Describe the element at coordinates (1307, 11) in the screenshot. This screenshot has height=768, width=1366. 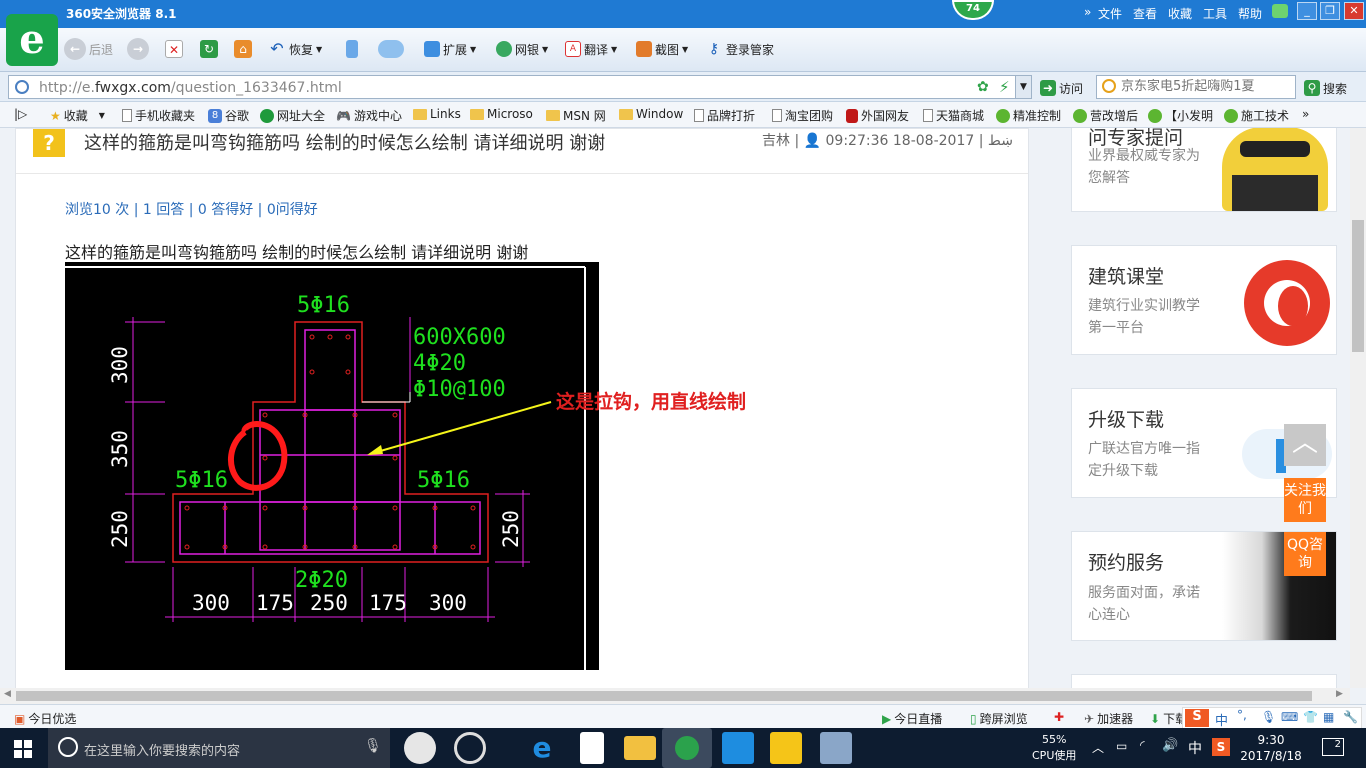
I see `minimize-button: _` at that location.